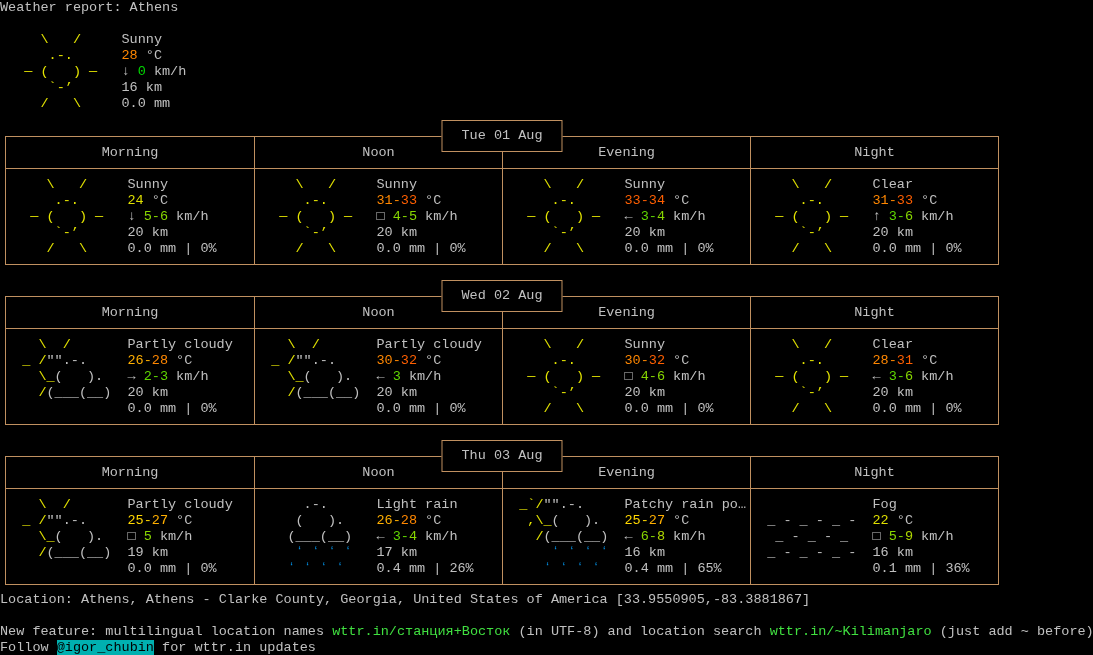  What do you see at coordinates (921, 569) in the screenshot?
I see `precipitation-text: 0.1 mm | 36%` at bounding box center [921, 569].